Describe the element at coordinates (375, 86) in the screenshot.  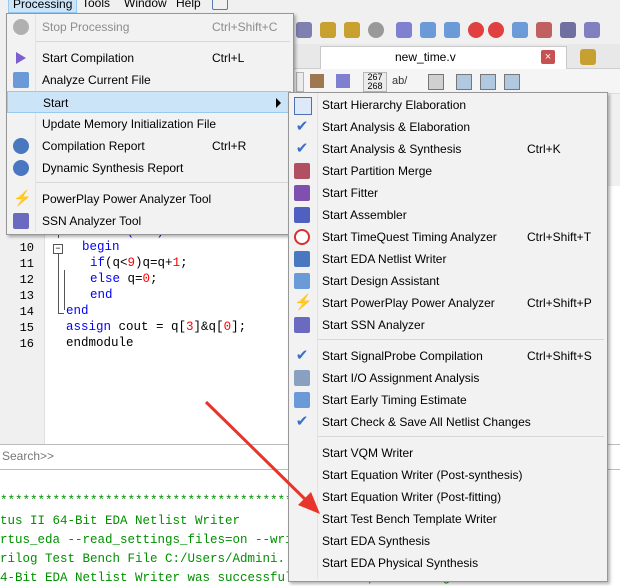
I see `toolbar-label: 268` at that location.